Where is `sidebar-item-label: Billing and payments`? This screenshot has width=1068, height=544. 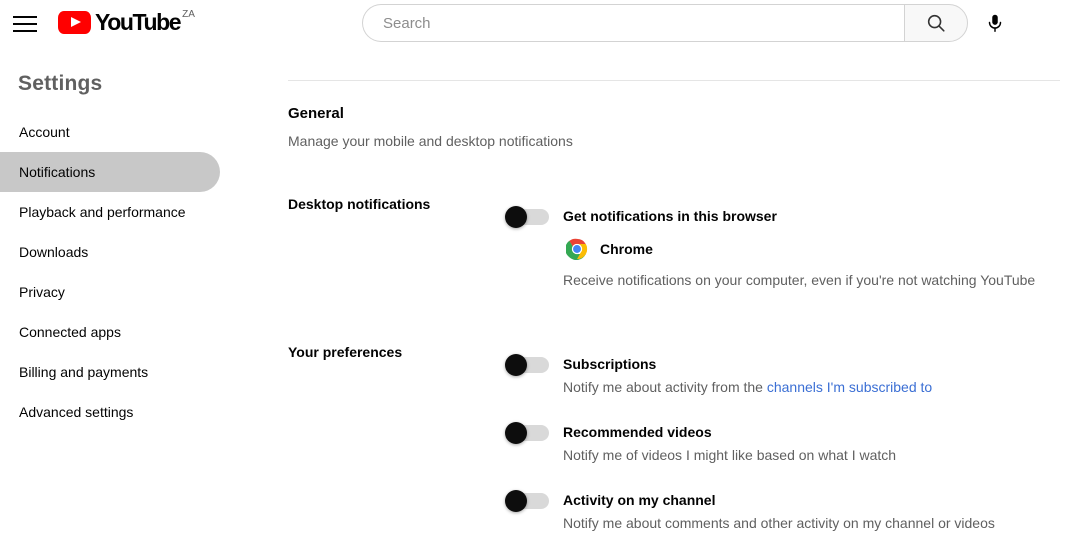 sidebar-item-label: Billing and payments is located at coordinates (84, 372).